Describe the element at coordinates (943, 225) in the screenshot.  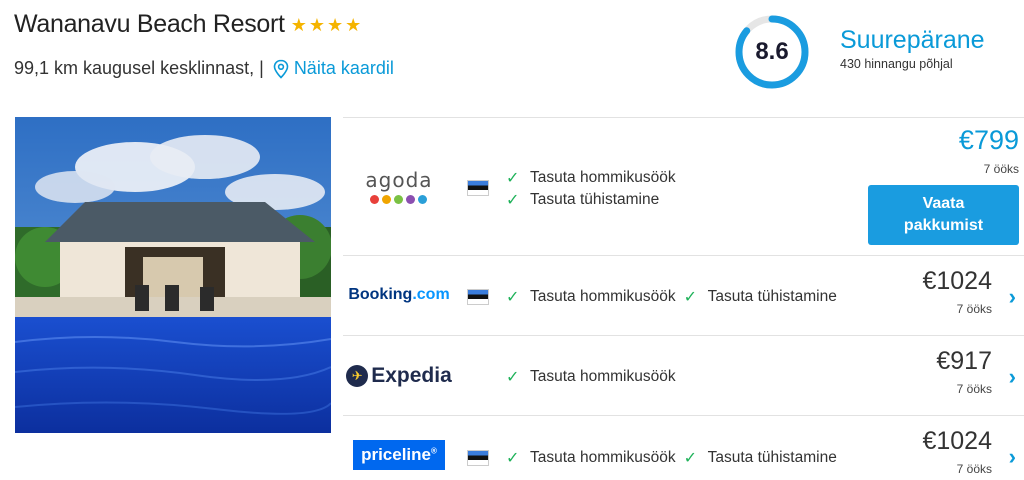
I see `view-deal-label-line2: pakkumist` at that location.